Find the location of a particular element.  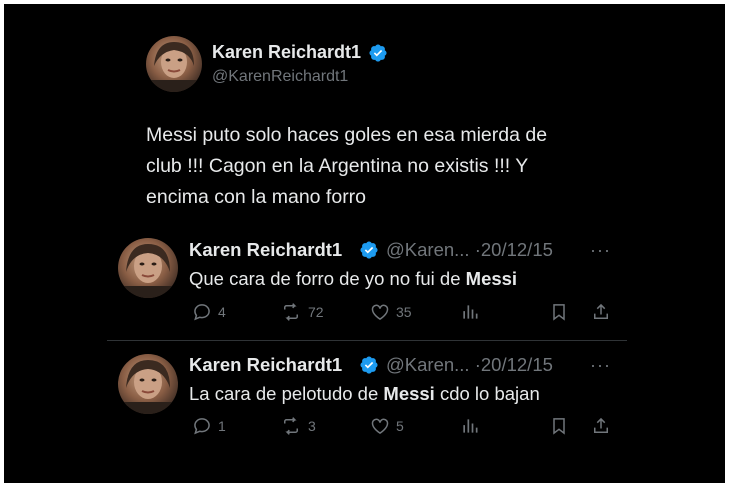

reply-text: Que cara de forro de yo no fui de Messi is located at coordinates (353, 279).